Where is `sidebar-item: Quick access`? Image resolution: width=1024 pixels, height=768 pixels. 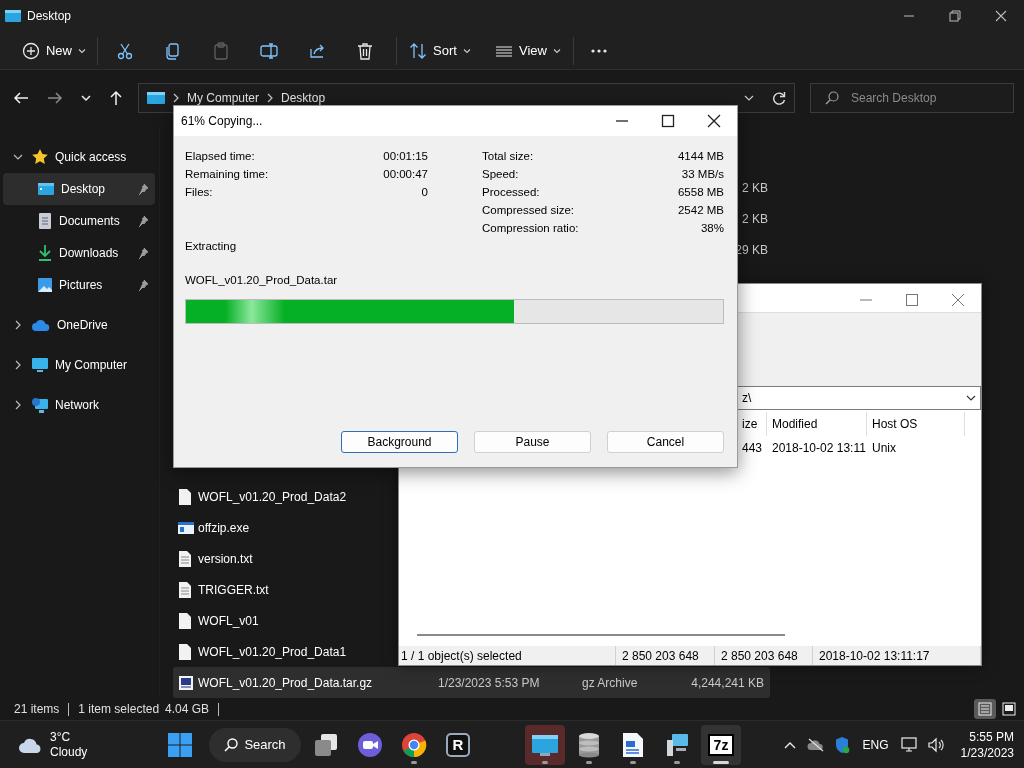 sidebar-item: Quick access is located at coordinates (79, 157).